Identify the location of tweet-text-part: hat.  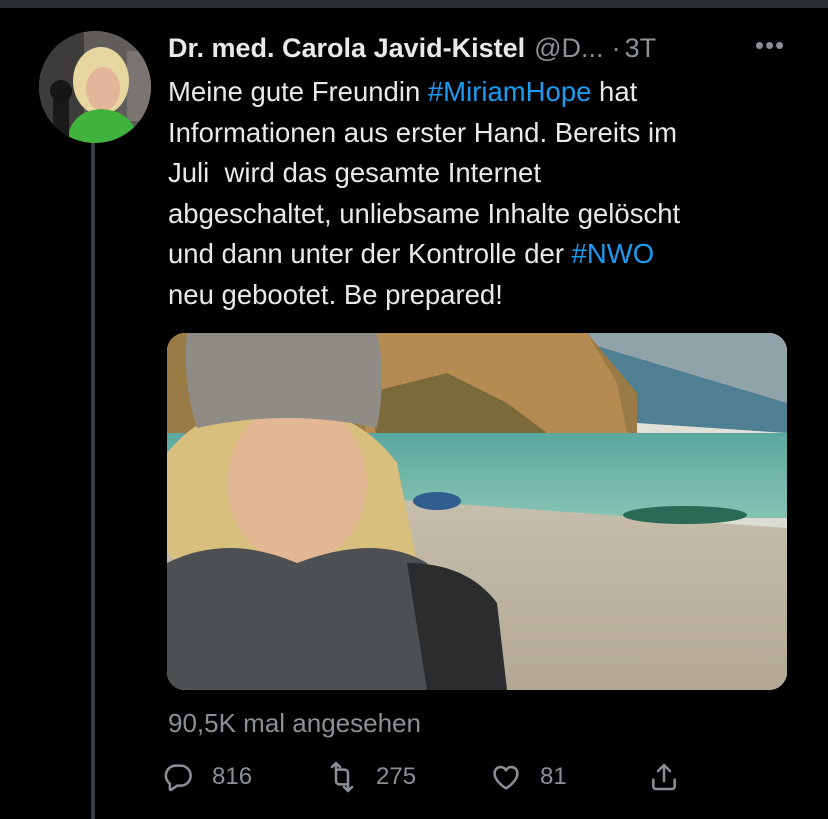
(614, 91).